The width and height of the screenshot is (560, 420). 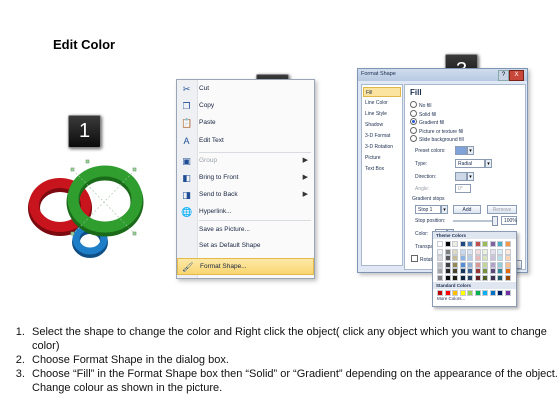 What do you see at coordinates (382, 169) in the screenshot?
I see `dialog-nav-item-text-box: Text Box` at bounding box center [382, 169].